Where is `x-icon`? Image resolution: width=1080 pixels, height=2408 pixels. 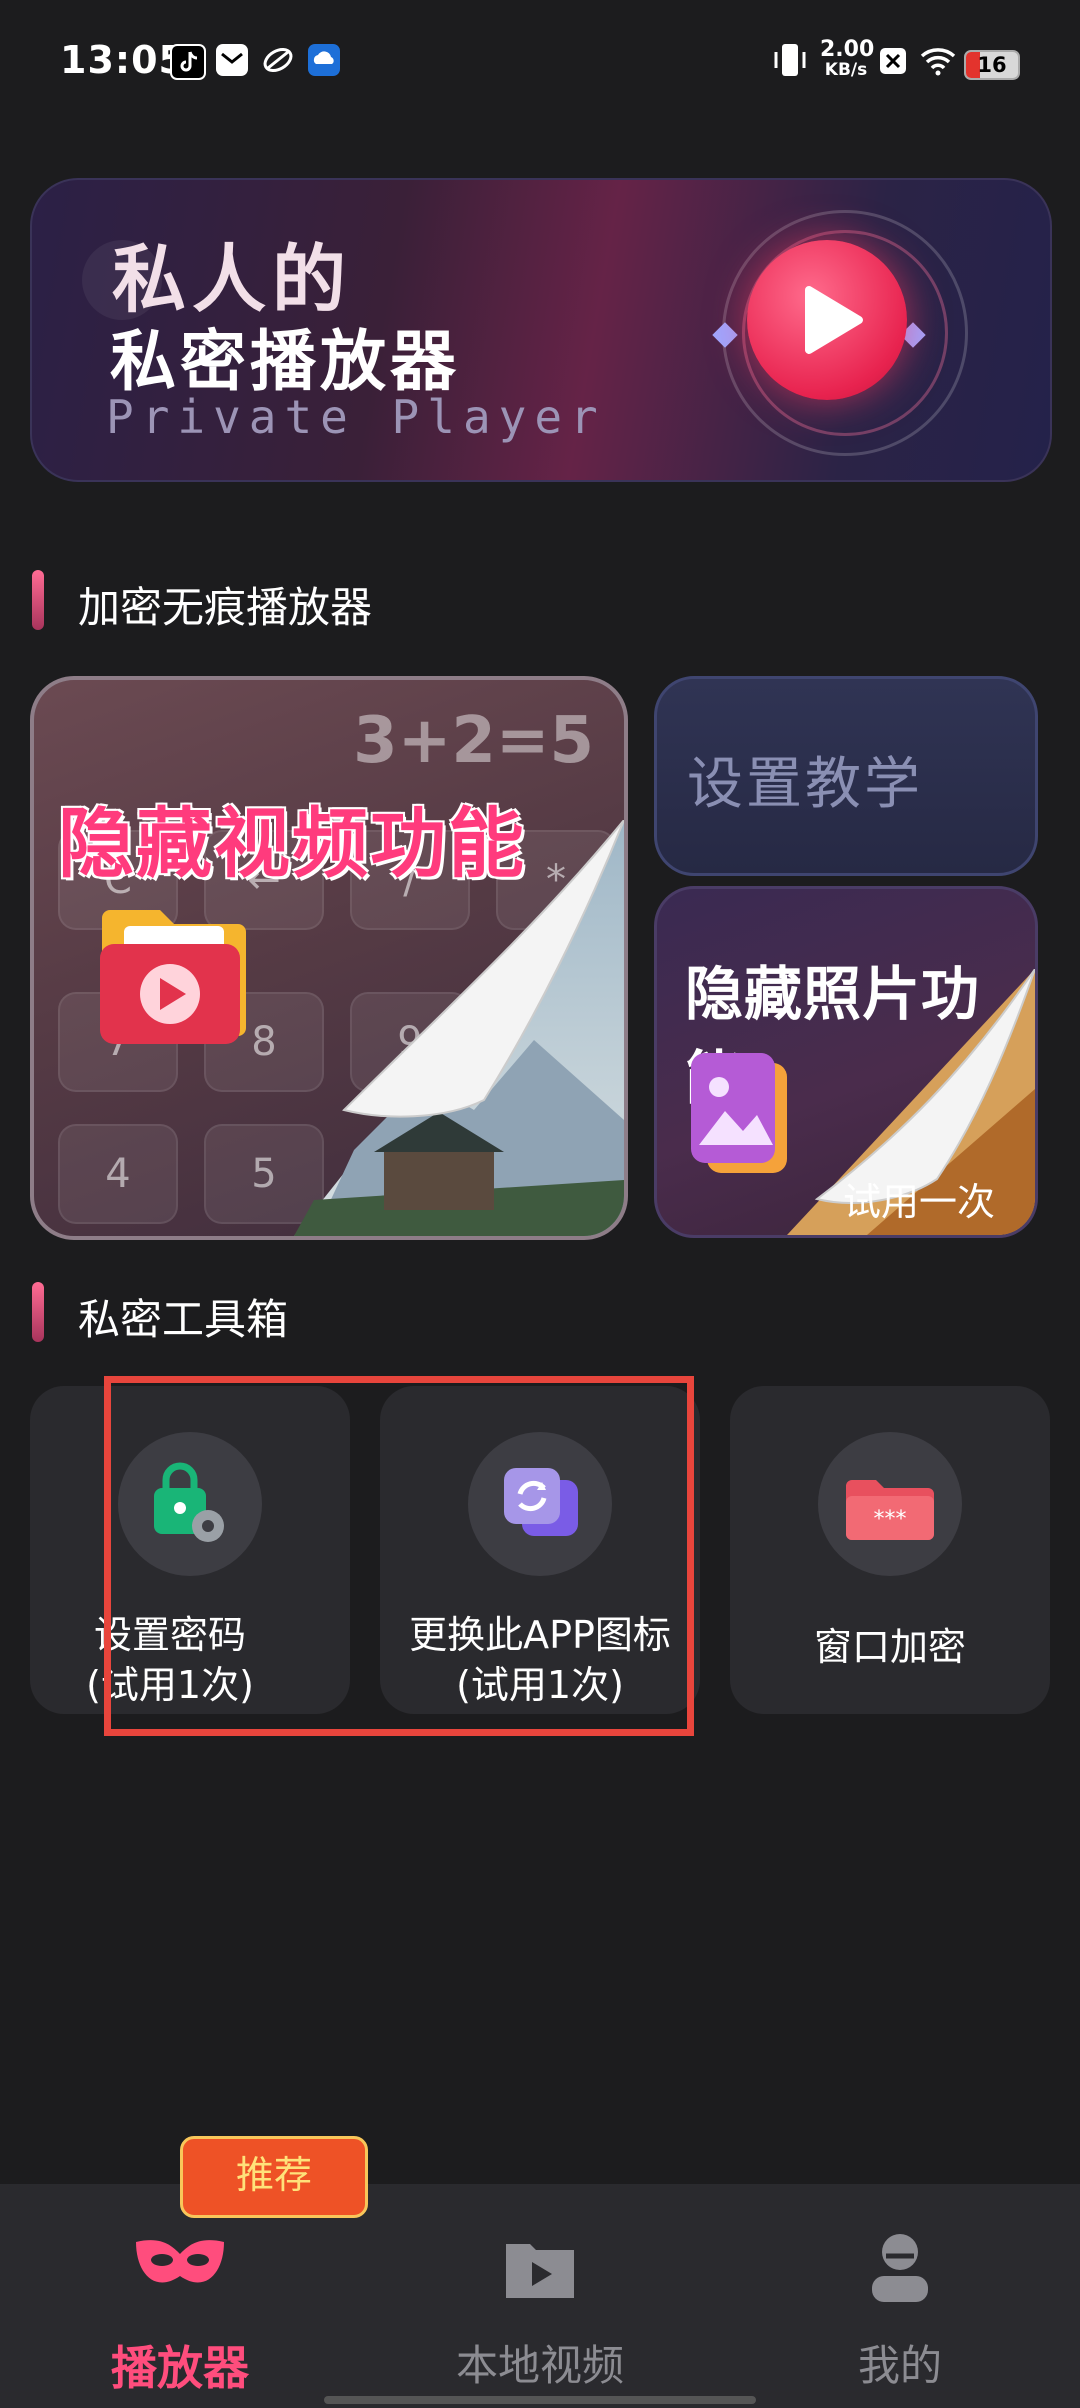
x-icon is located at coordinates (893, 61).